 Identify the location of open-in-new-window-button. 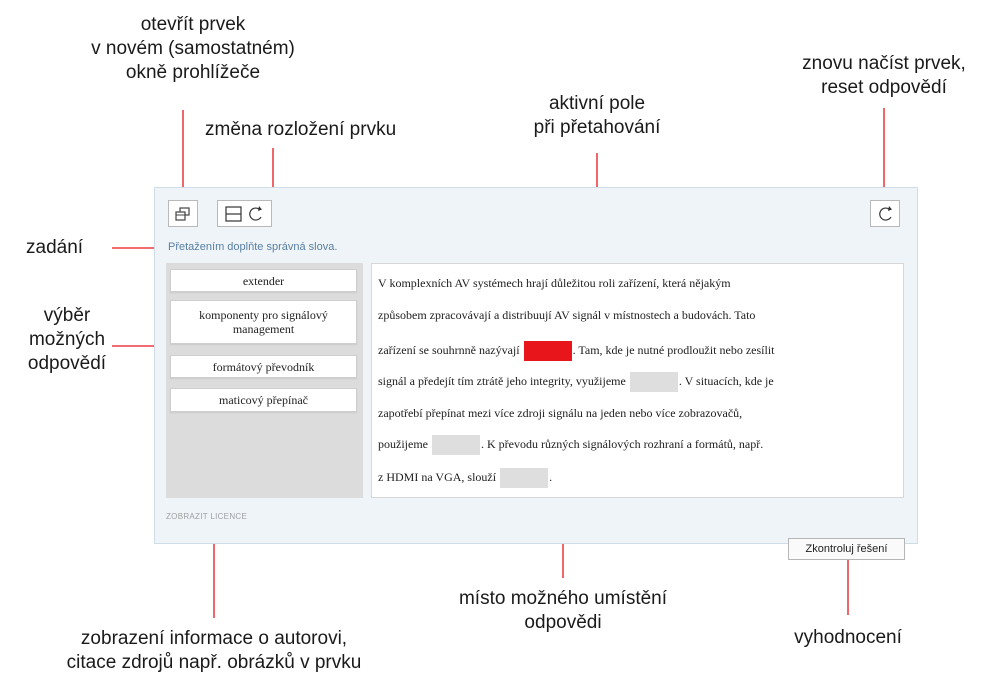
(183, 213).